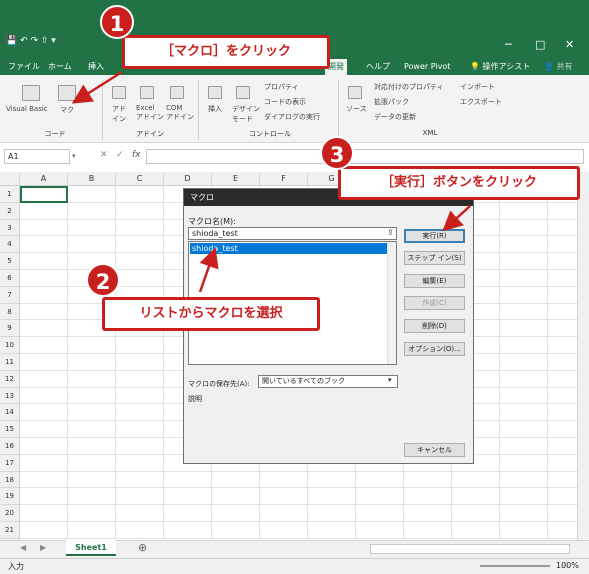 The width and height of the screenshot is (589, 574). What do you see at coordinates (226, 52) in the screenshot?
I see `callout-1: ［マクロ］をクリック` at bounding box center [226, 52].